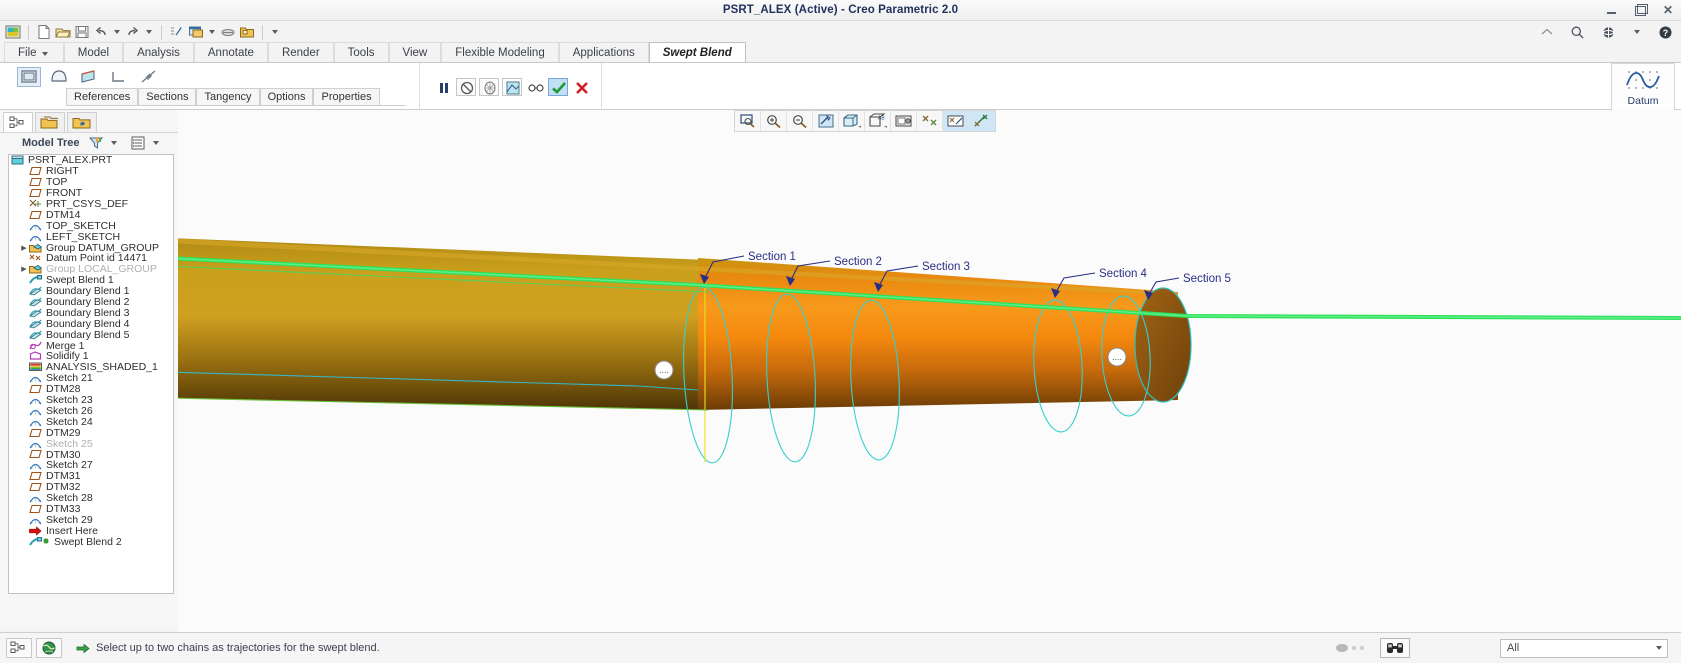 The width and height of the screenshot is (1681, 663). I want to click on remove-material-icon, so click(119, 77).